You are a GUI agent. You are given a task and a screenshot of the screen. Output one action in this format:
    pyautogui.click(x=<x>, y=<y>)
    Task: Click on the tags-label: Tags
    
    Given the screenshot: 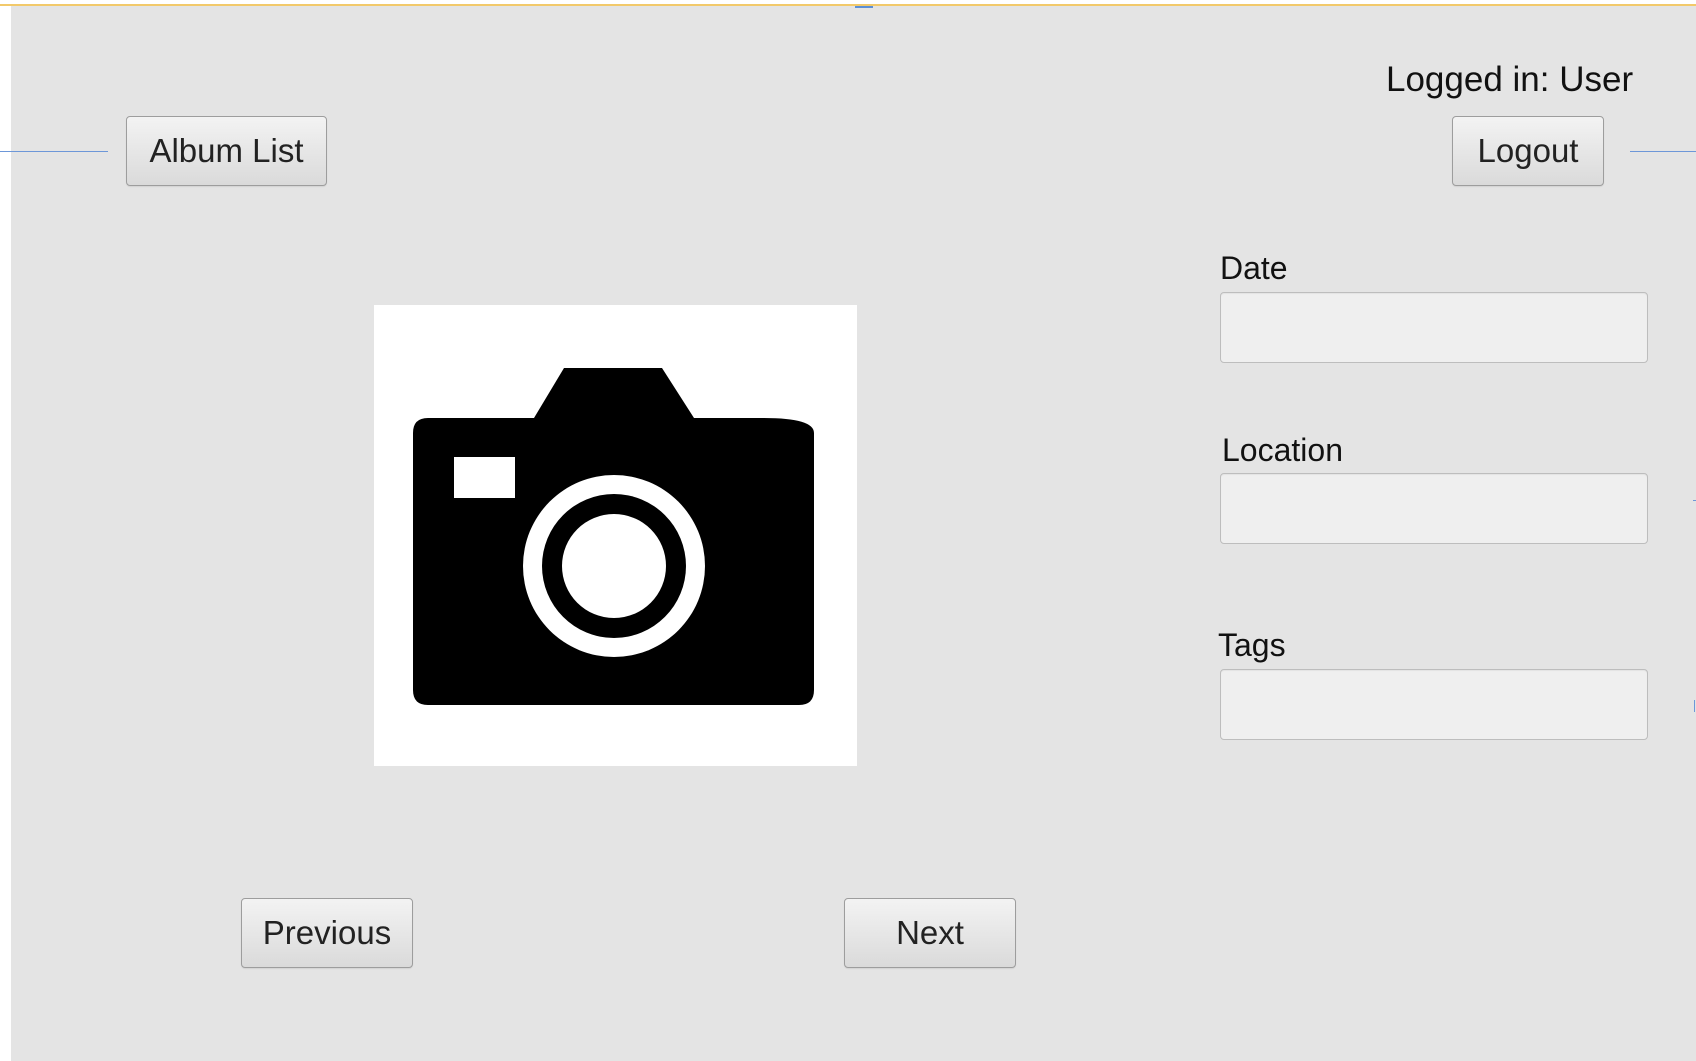 What is the action you would take?
    pyautogui.click(x=1252, y=645)
    